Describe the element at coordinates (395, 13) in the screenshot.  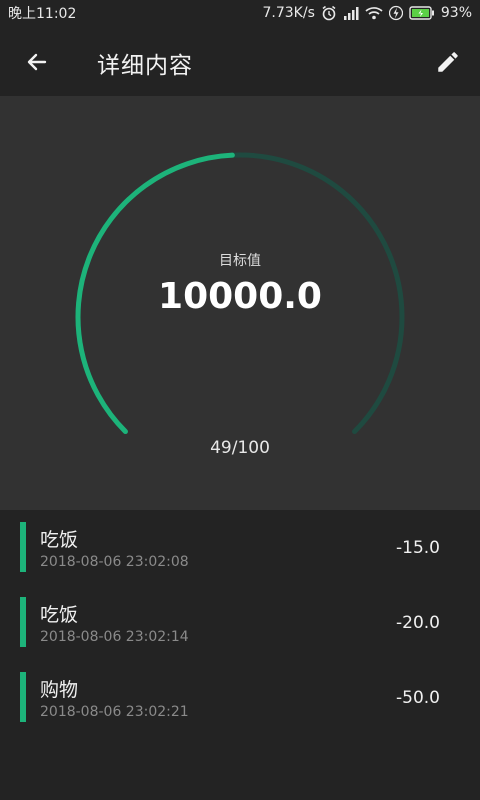
I see `charging-icon` at that location.